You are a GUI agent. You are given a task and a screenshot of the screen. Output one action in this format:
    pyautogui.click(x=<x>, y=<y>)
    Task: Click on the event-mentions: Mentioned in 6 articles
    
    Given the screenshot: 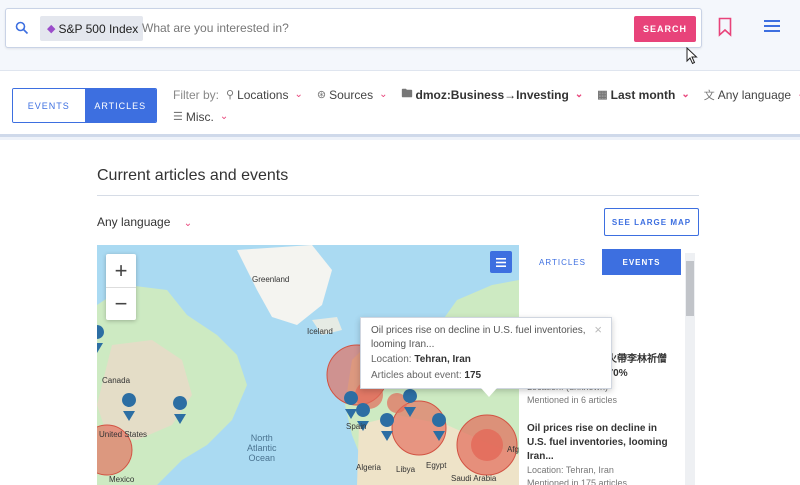 What is the action you would take?
    pyautogui.click(x=572, y=400)
    